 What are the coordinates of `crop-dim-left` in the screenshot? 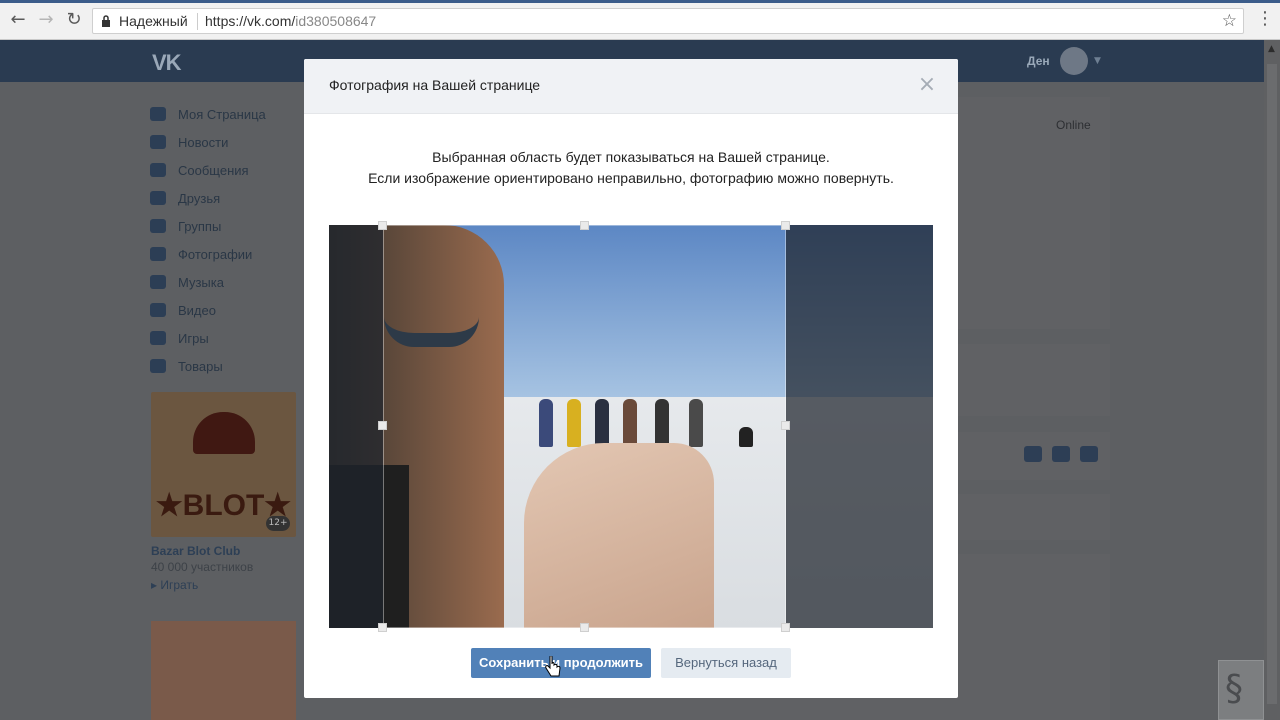 It's located at (356, 426).